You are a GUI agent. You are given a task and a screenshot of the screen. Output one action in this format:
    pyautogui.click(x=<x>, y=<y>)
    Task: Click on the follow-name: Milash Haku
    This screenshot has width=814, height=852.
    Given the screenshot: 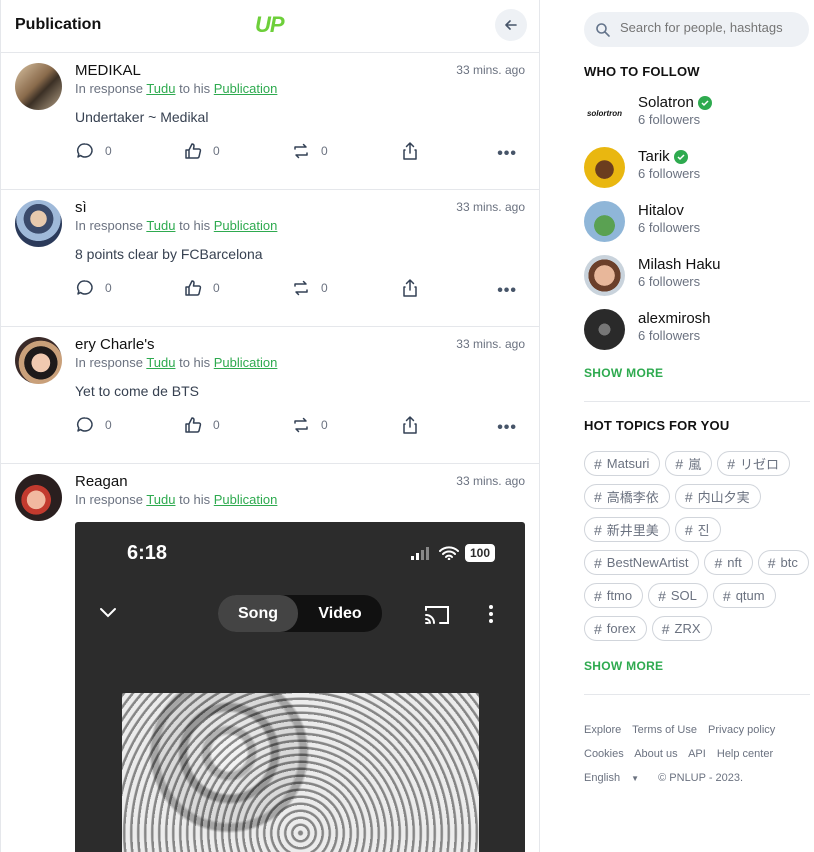 What is the action you would take?
    pyautogui.click(x=679, y=264)
    